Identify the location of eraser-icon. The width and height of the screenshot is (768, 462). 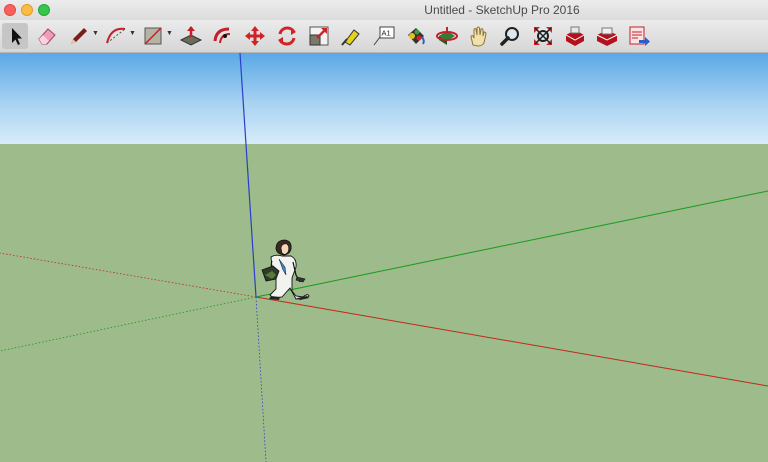
(47, 36).